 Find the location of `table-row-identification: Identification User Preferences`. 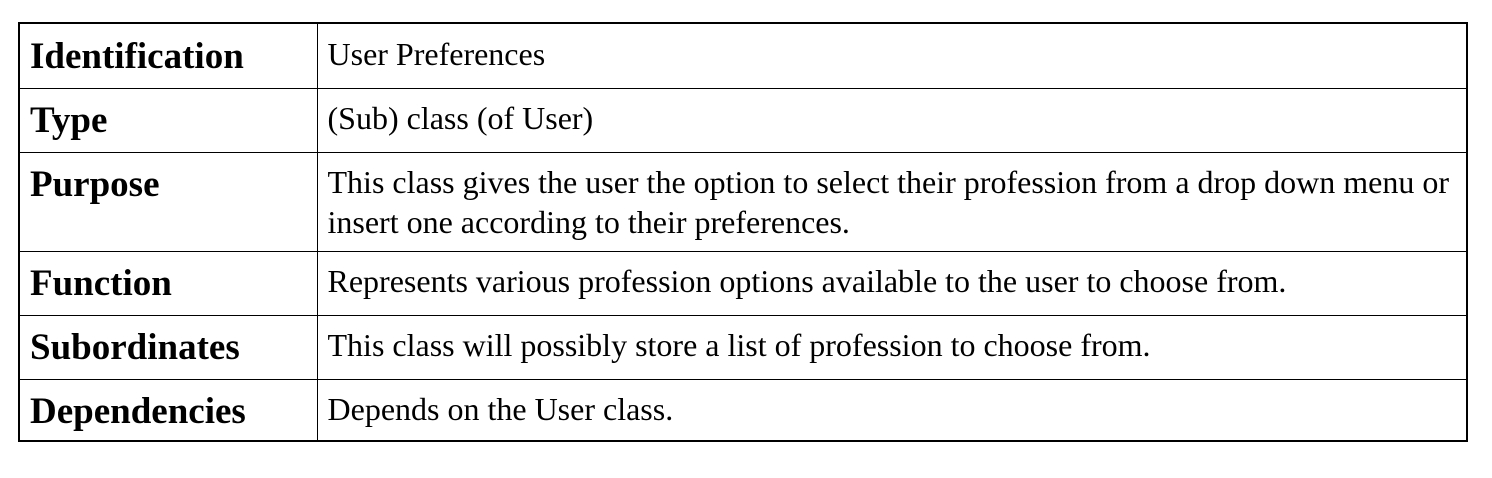

table-row-identification: Identification User Preferences is located at coordinates (743, 55).